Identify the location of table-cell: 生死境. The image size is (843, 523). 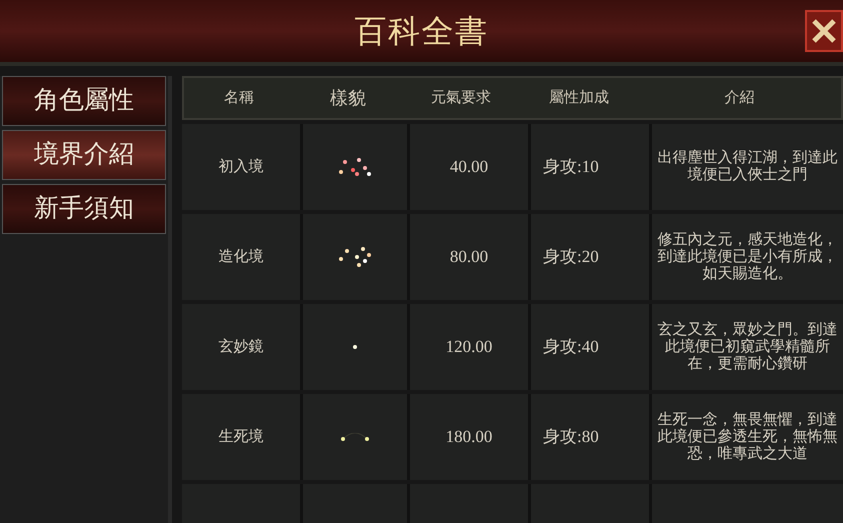
(241, 437).